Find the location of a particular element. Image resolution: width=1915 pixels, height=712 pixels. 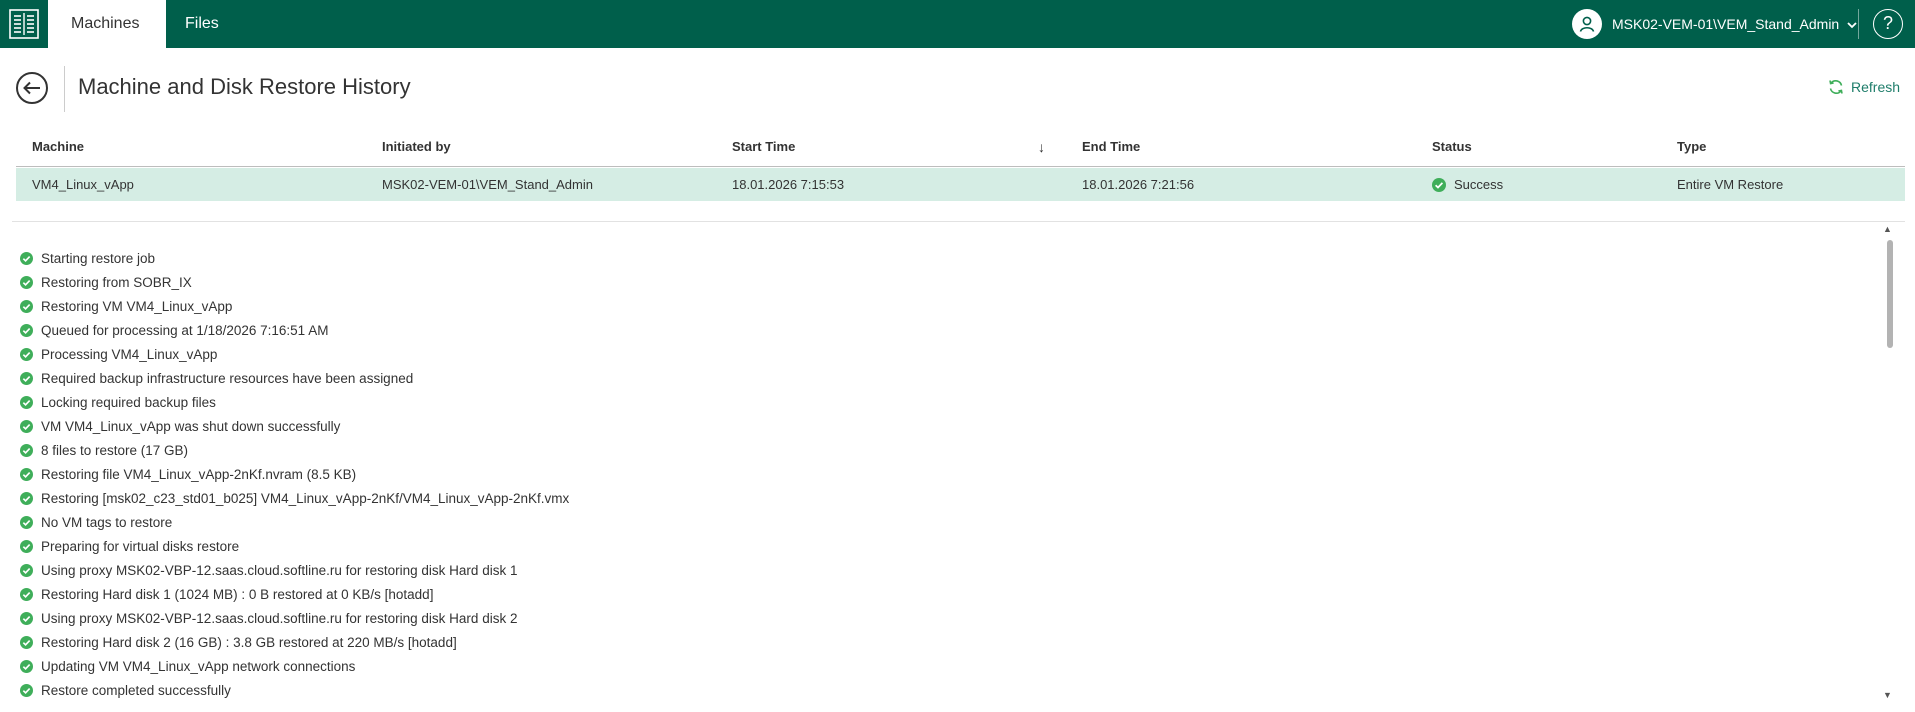

cell-start-time: 18.01.2026 7:15:53 is located at coordinates (788, 184).